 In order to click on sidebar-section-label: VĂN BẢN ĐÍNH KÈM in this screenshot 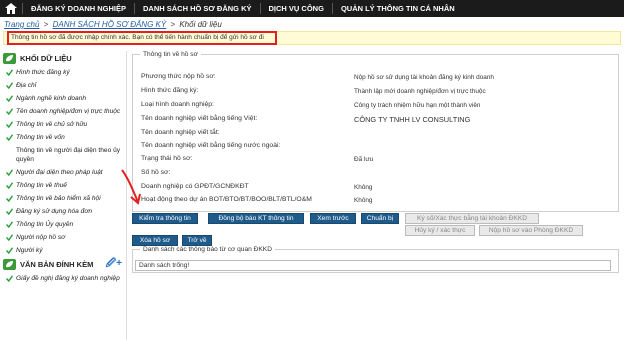, I will do `click(57, 264)`.